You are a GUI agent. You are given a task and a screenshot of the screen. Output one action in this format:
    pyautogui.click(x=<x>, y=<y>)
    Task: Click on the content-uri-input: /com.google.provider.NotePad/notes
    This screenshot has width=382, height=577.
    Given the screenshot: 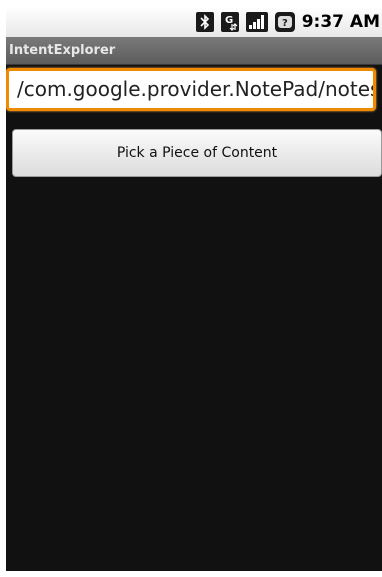 What is the action you would take?
    pyautogui.click(x=191, y=89)
    